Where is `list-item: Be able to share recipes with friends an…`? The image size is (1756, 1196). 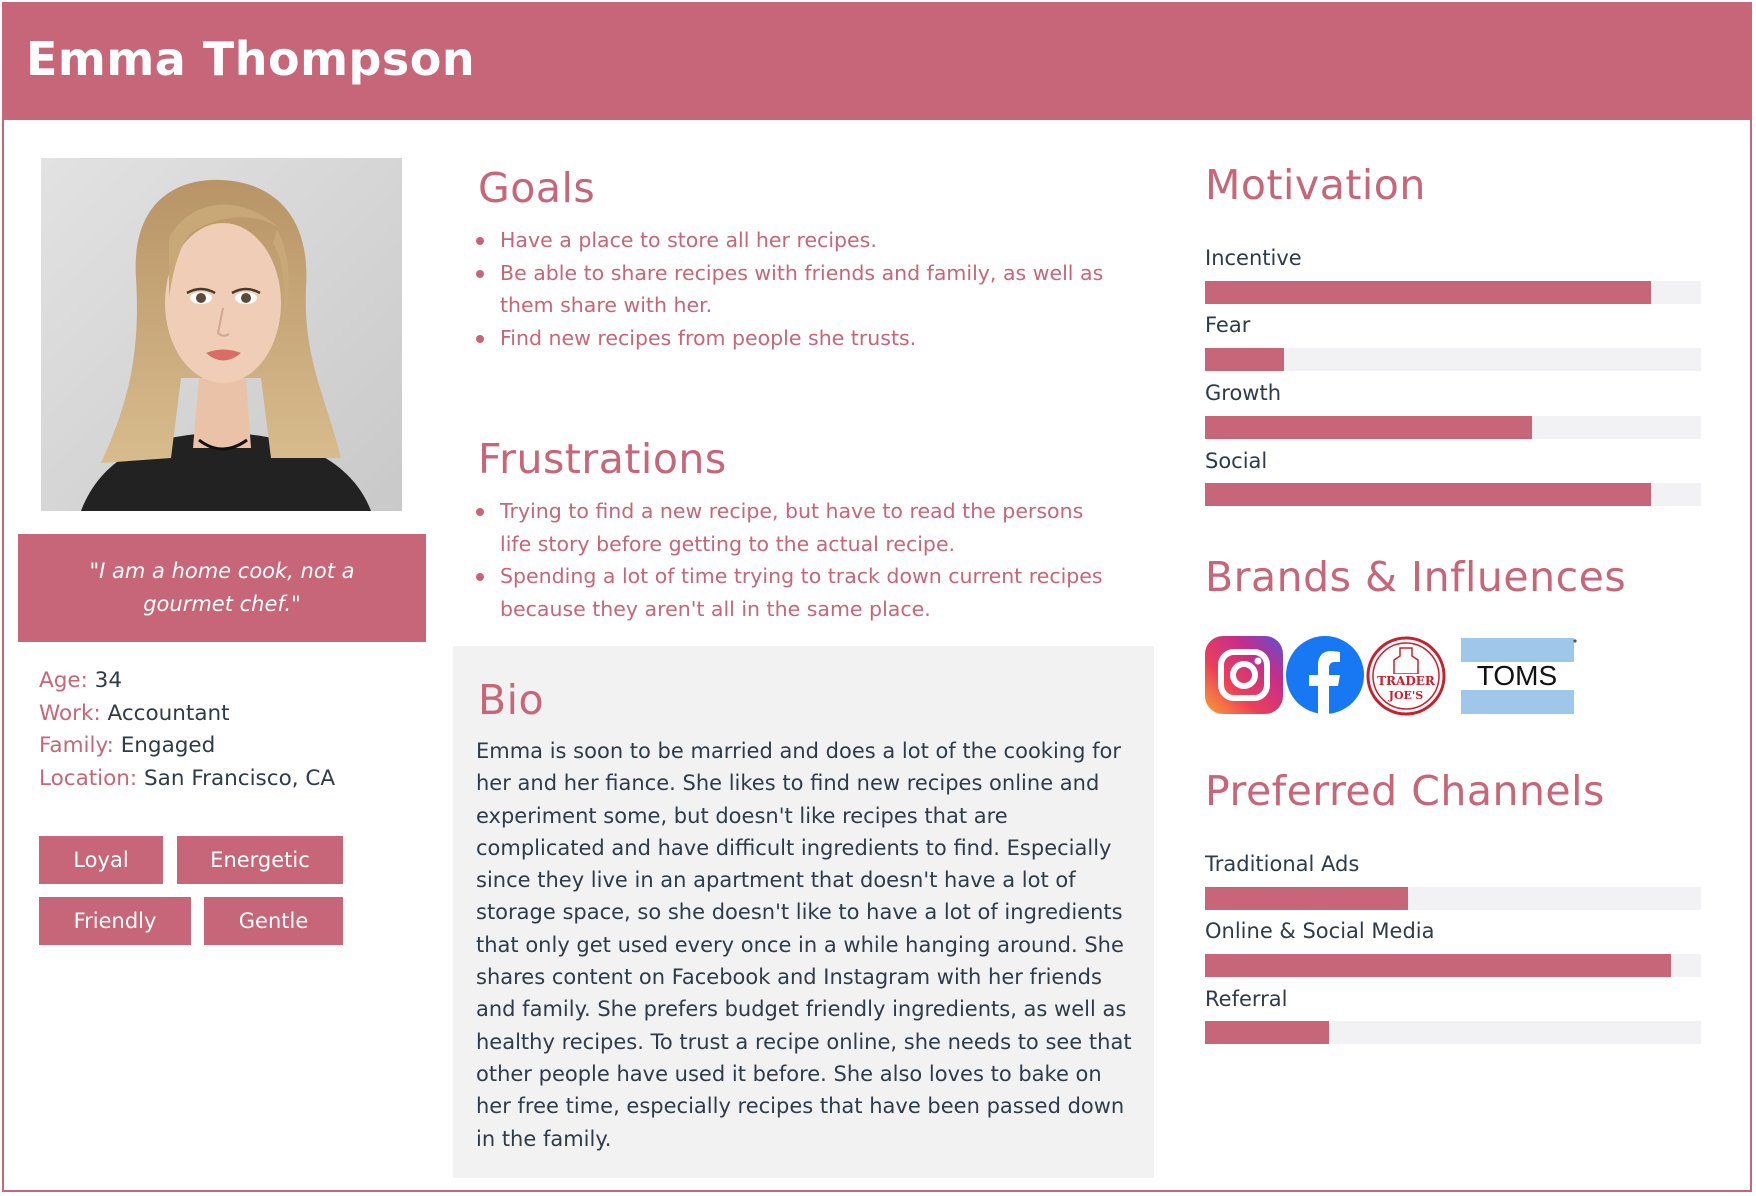
list-item: Be able to share recipes with friends an… is located at coordinates (796, 289).